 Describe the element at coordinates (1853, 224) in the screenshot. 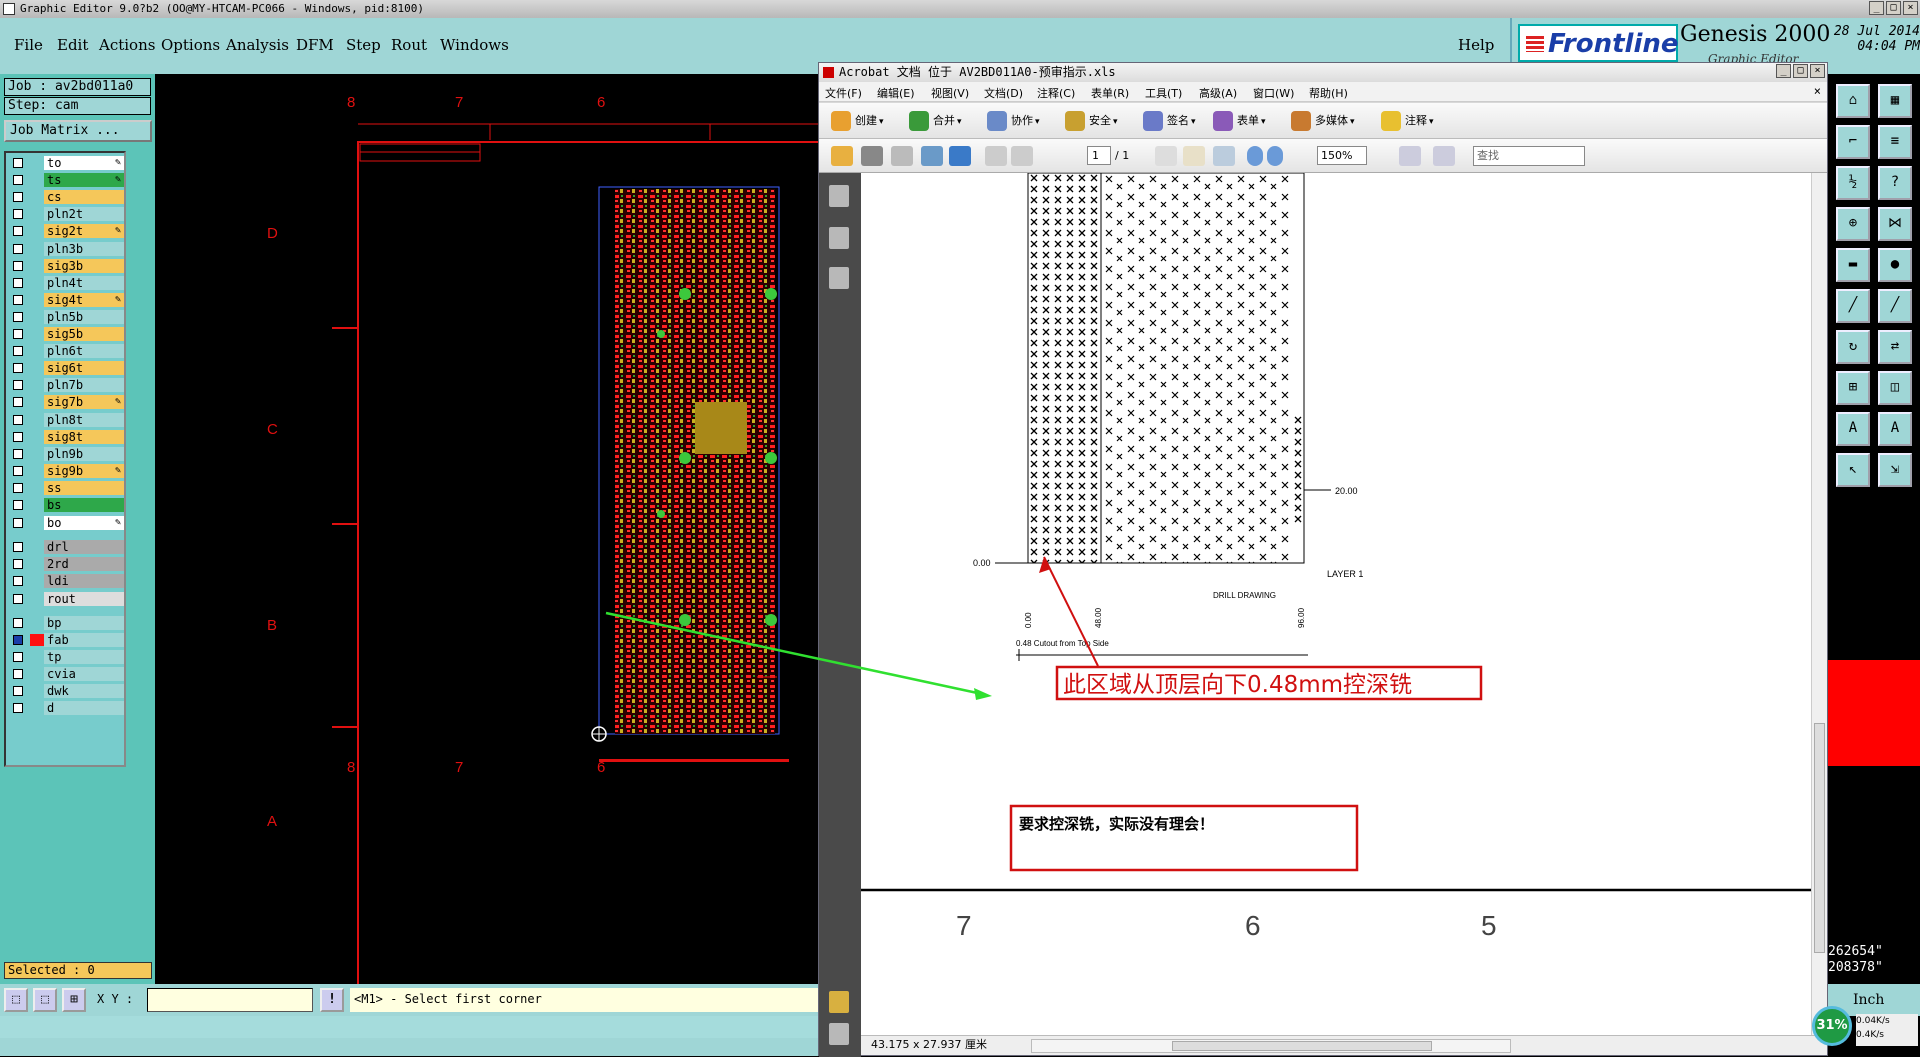

I see `probe-icon: ⊕` at that location.